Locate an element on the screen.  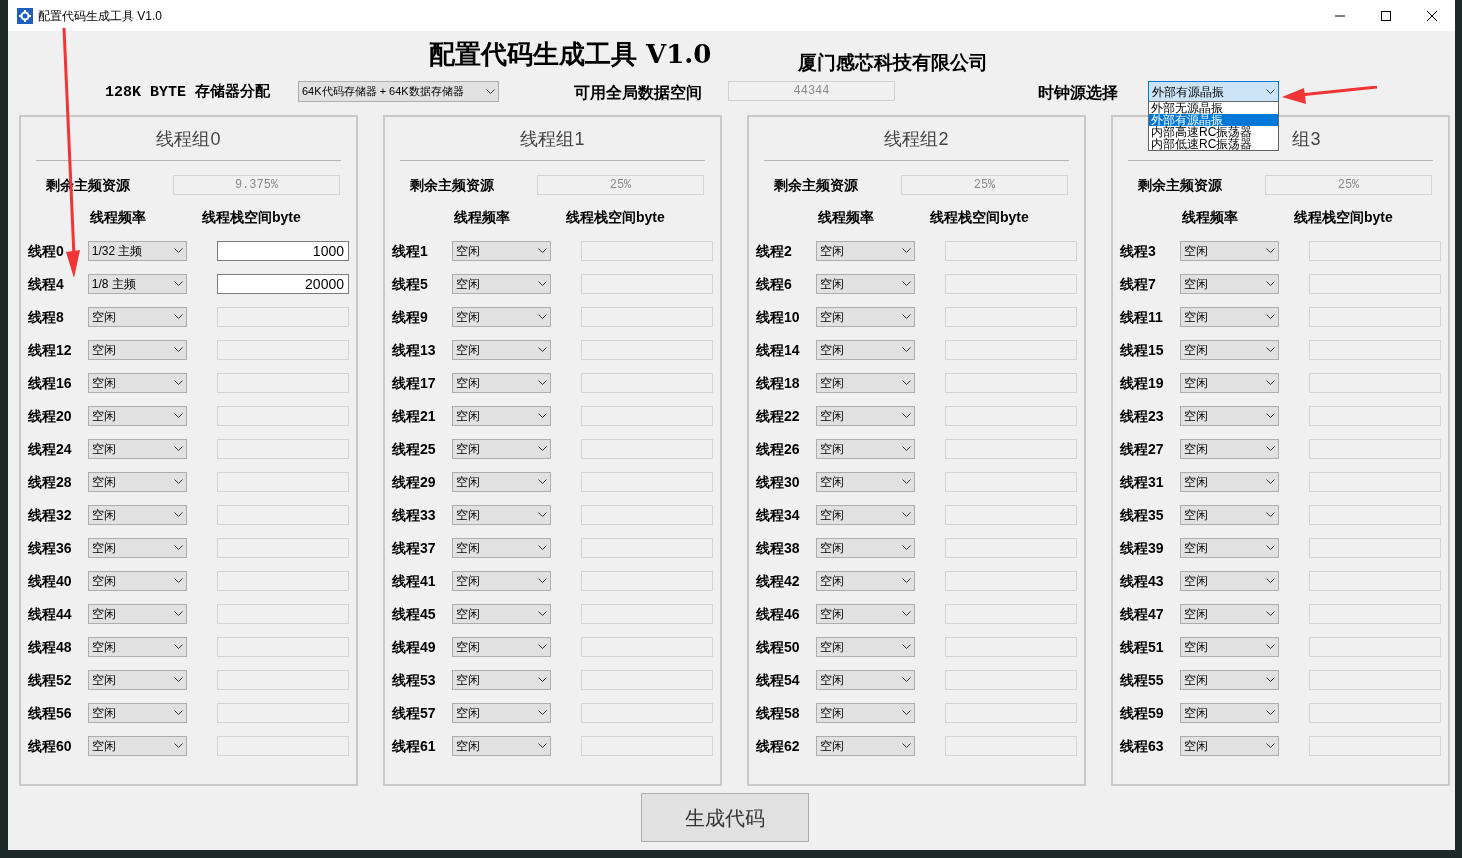
memory-select: 64K代码存储器 + 64K数据存储器 is located at coordinates (398, 91).